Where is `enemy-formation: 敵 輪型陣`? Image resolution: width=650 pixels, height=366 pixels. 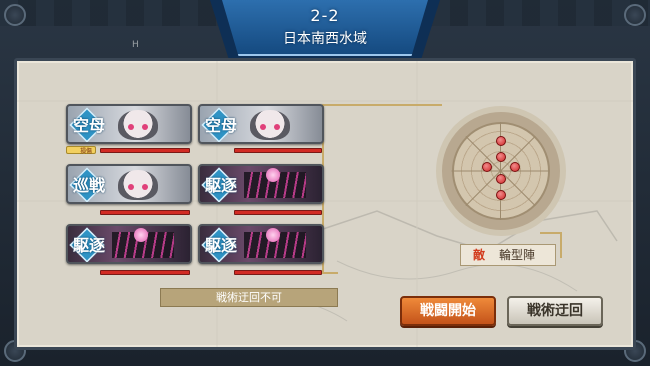
enemy-formation: 敵 輪型陣 is located at coordinates (508, 255).